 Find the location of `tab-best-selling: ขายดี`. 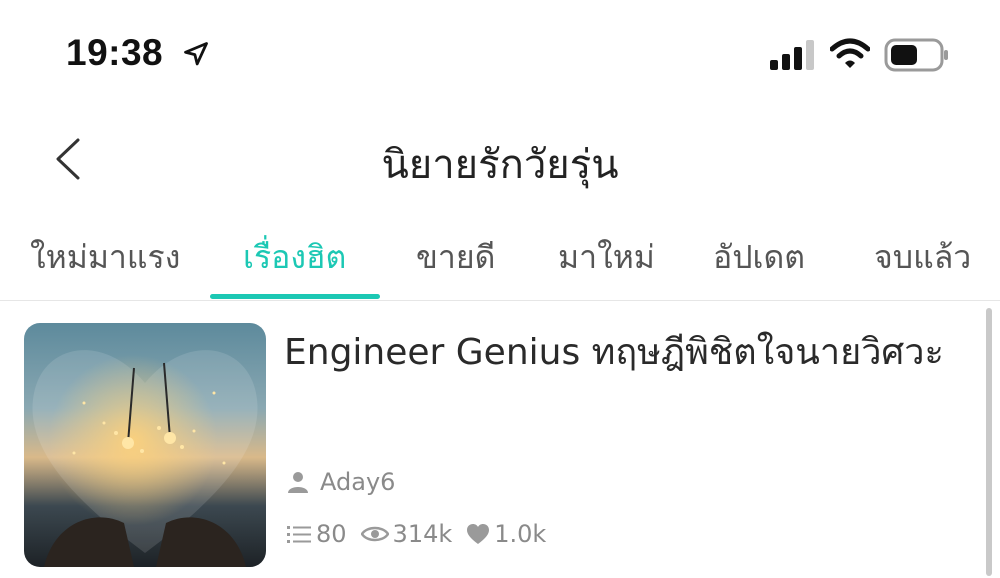

tab-best-selling: ขายดี is located at coordinates (455, 257).